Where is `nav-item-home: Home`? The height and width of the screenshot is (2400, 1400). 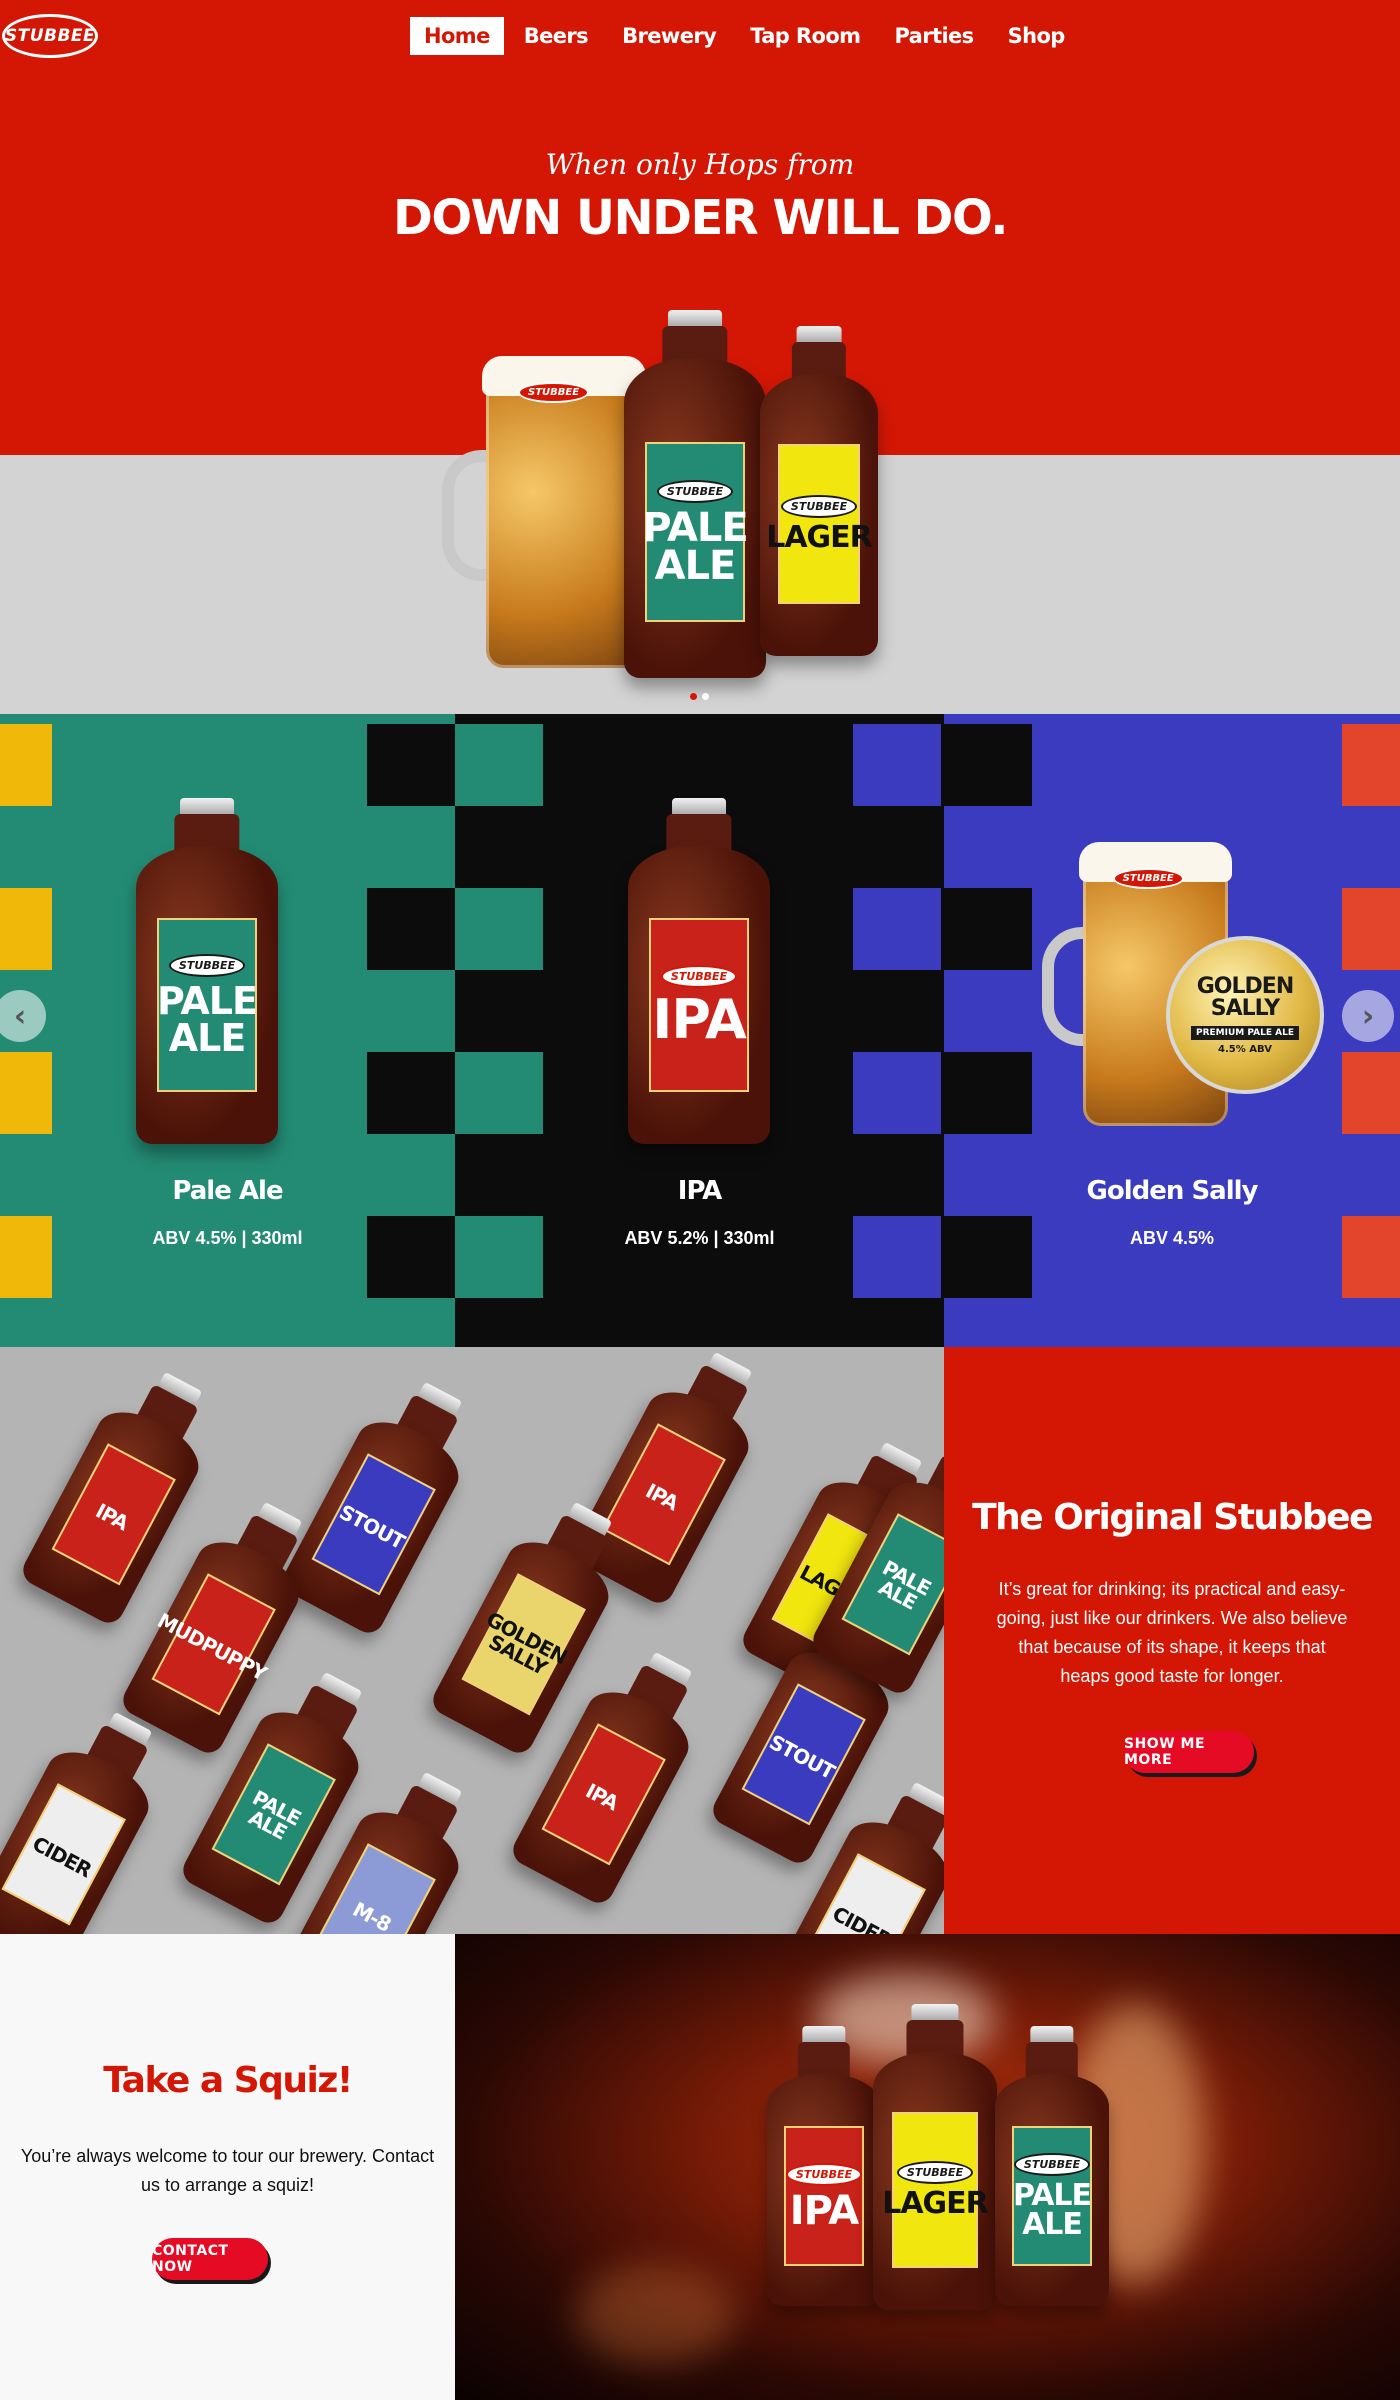
nav-item-home: Home is located at coordinates (457, 36).